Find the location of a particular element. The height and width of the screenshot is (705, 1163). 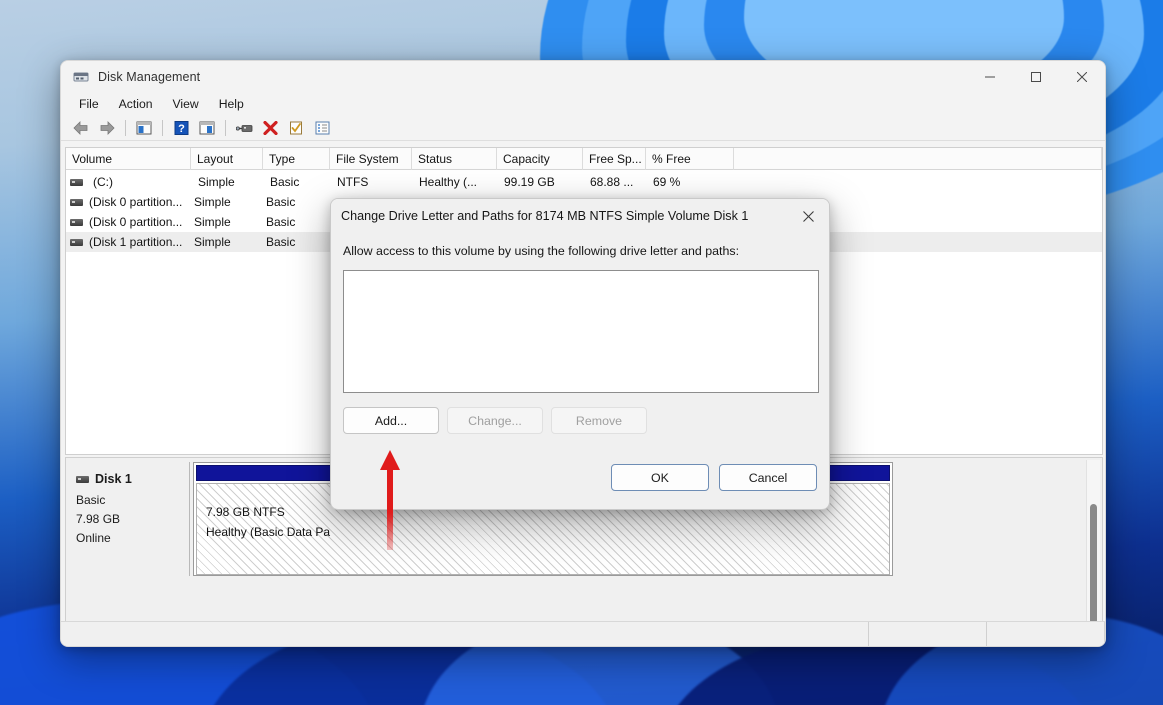

cell-file-system: NTFS is located at coordinates (353, 182).